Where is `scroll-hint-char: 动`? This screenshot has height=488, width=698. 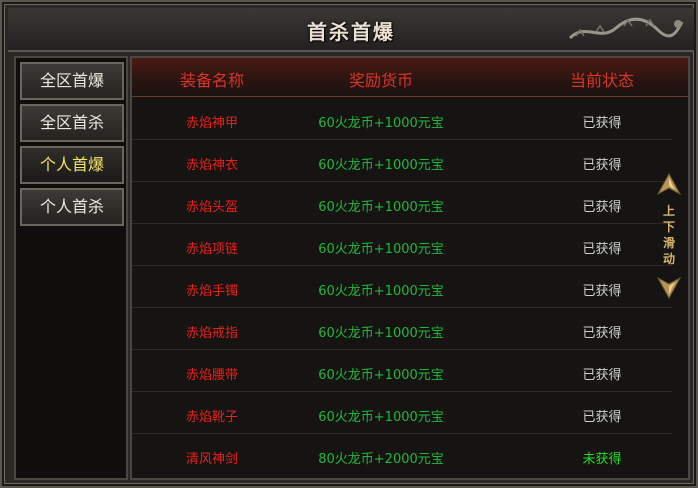 scroll-hint-char: 动 is located at coordinates (668, 259).